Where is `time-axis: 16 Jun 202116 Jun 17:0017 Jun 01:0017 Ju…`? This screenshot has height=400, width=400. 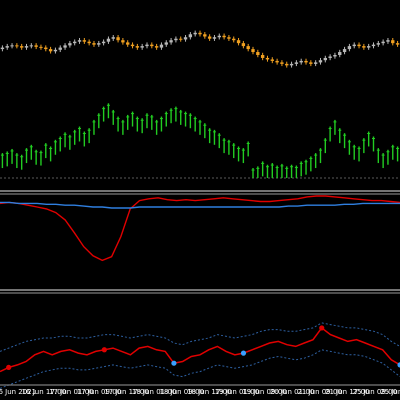
time-axis: 16 Jun 202116 Jun 17:0017 Jun 01:0017 Ju… is located at coordinates (200, 392).